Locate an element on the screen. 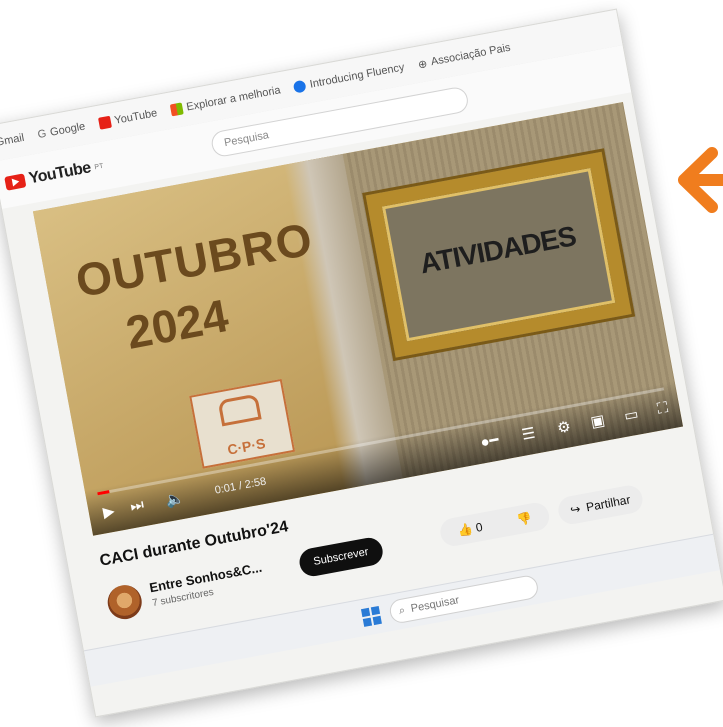 Image resolution: width=723 pixels, height=727 pixels. dislike-button: 👎 is located at coordinates (524, 519).